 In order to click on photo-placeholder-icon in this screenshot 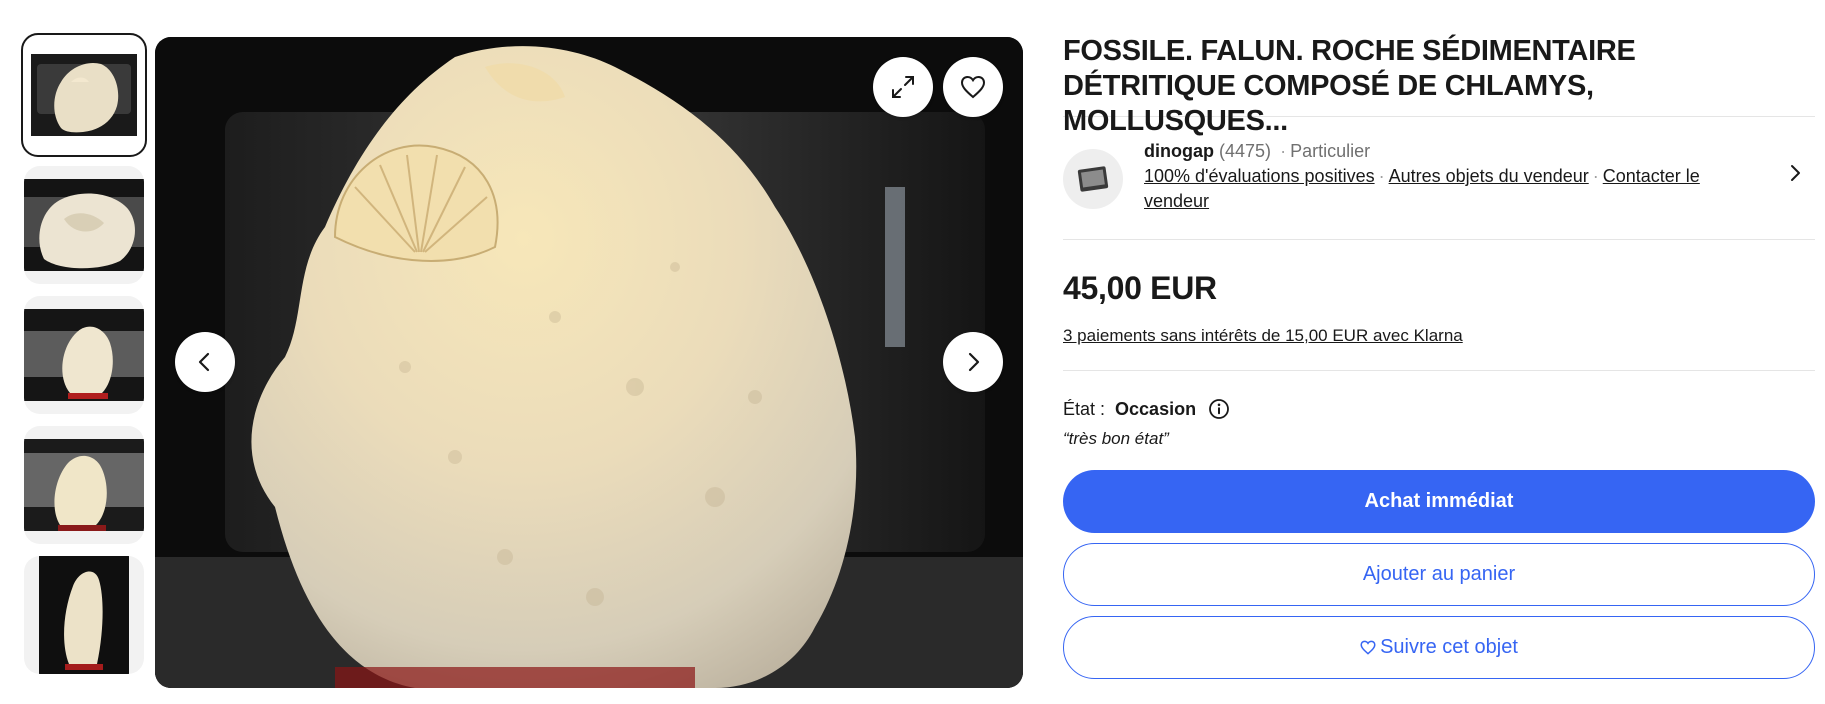, I will do `click(1093, 179)`.